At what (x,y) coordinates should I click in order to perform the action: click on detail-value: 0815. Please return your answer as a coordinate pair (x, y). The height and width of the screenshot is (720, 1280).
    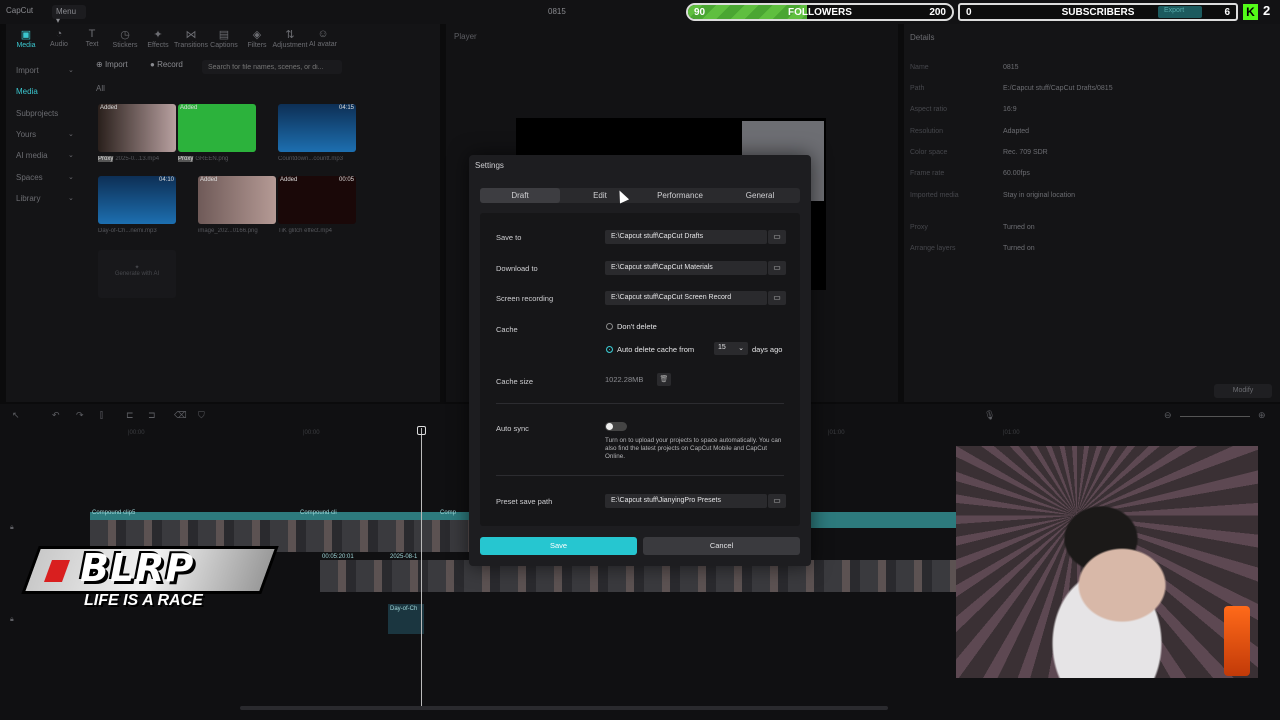
    Looking at the image, I should click on (1011, 67).